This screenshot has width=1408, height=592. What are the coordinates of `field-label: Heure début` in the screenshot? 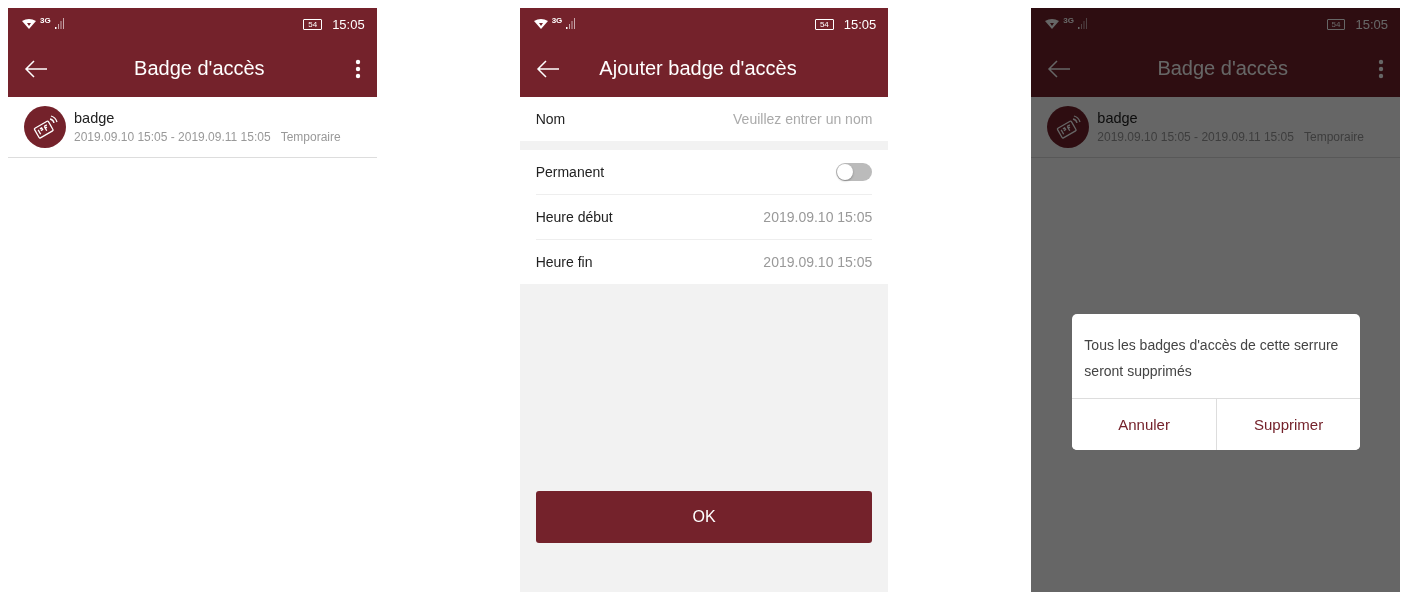 It's located at (574, 217).